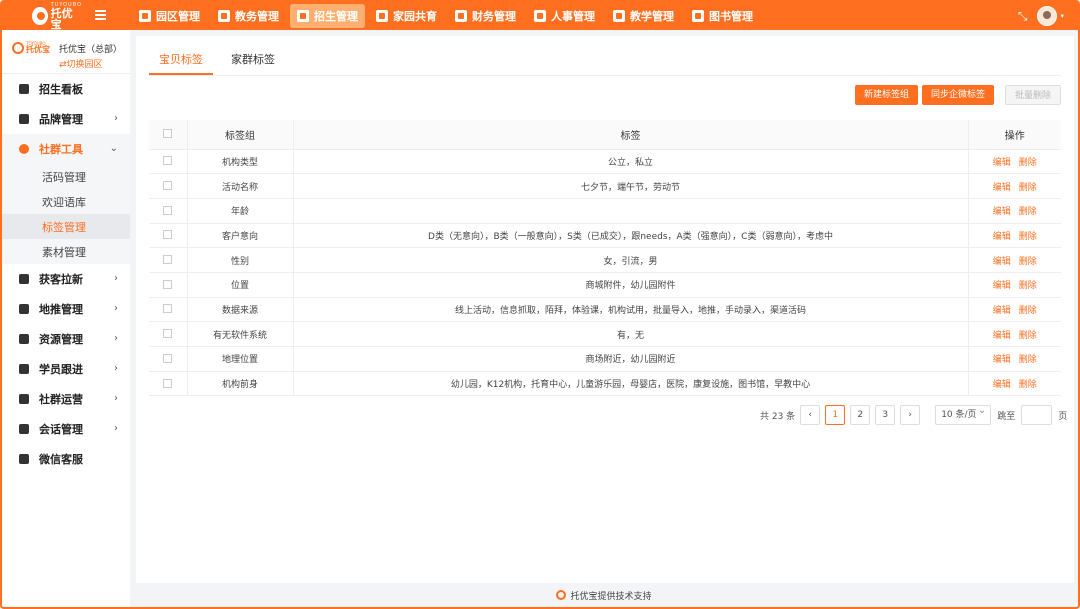  What do you see at coordinates (66, 429) in the screenshot?
I see `sidebar-item-bottom-5: 会话管理 ›` at bounding box center [66, 429].